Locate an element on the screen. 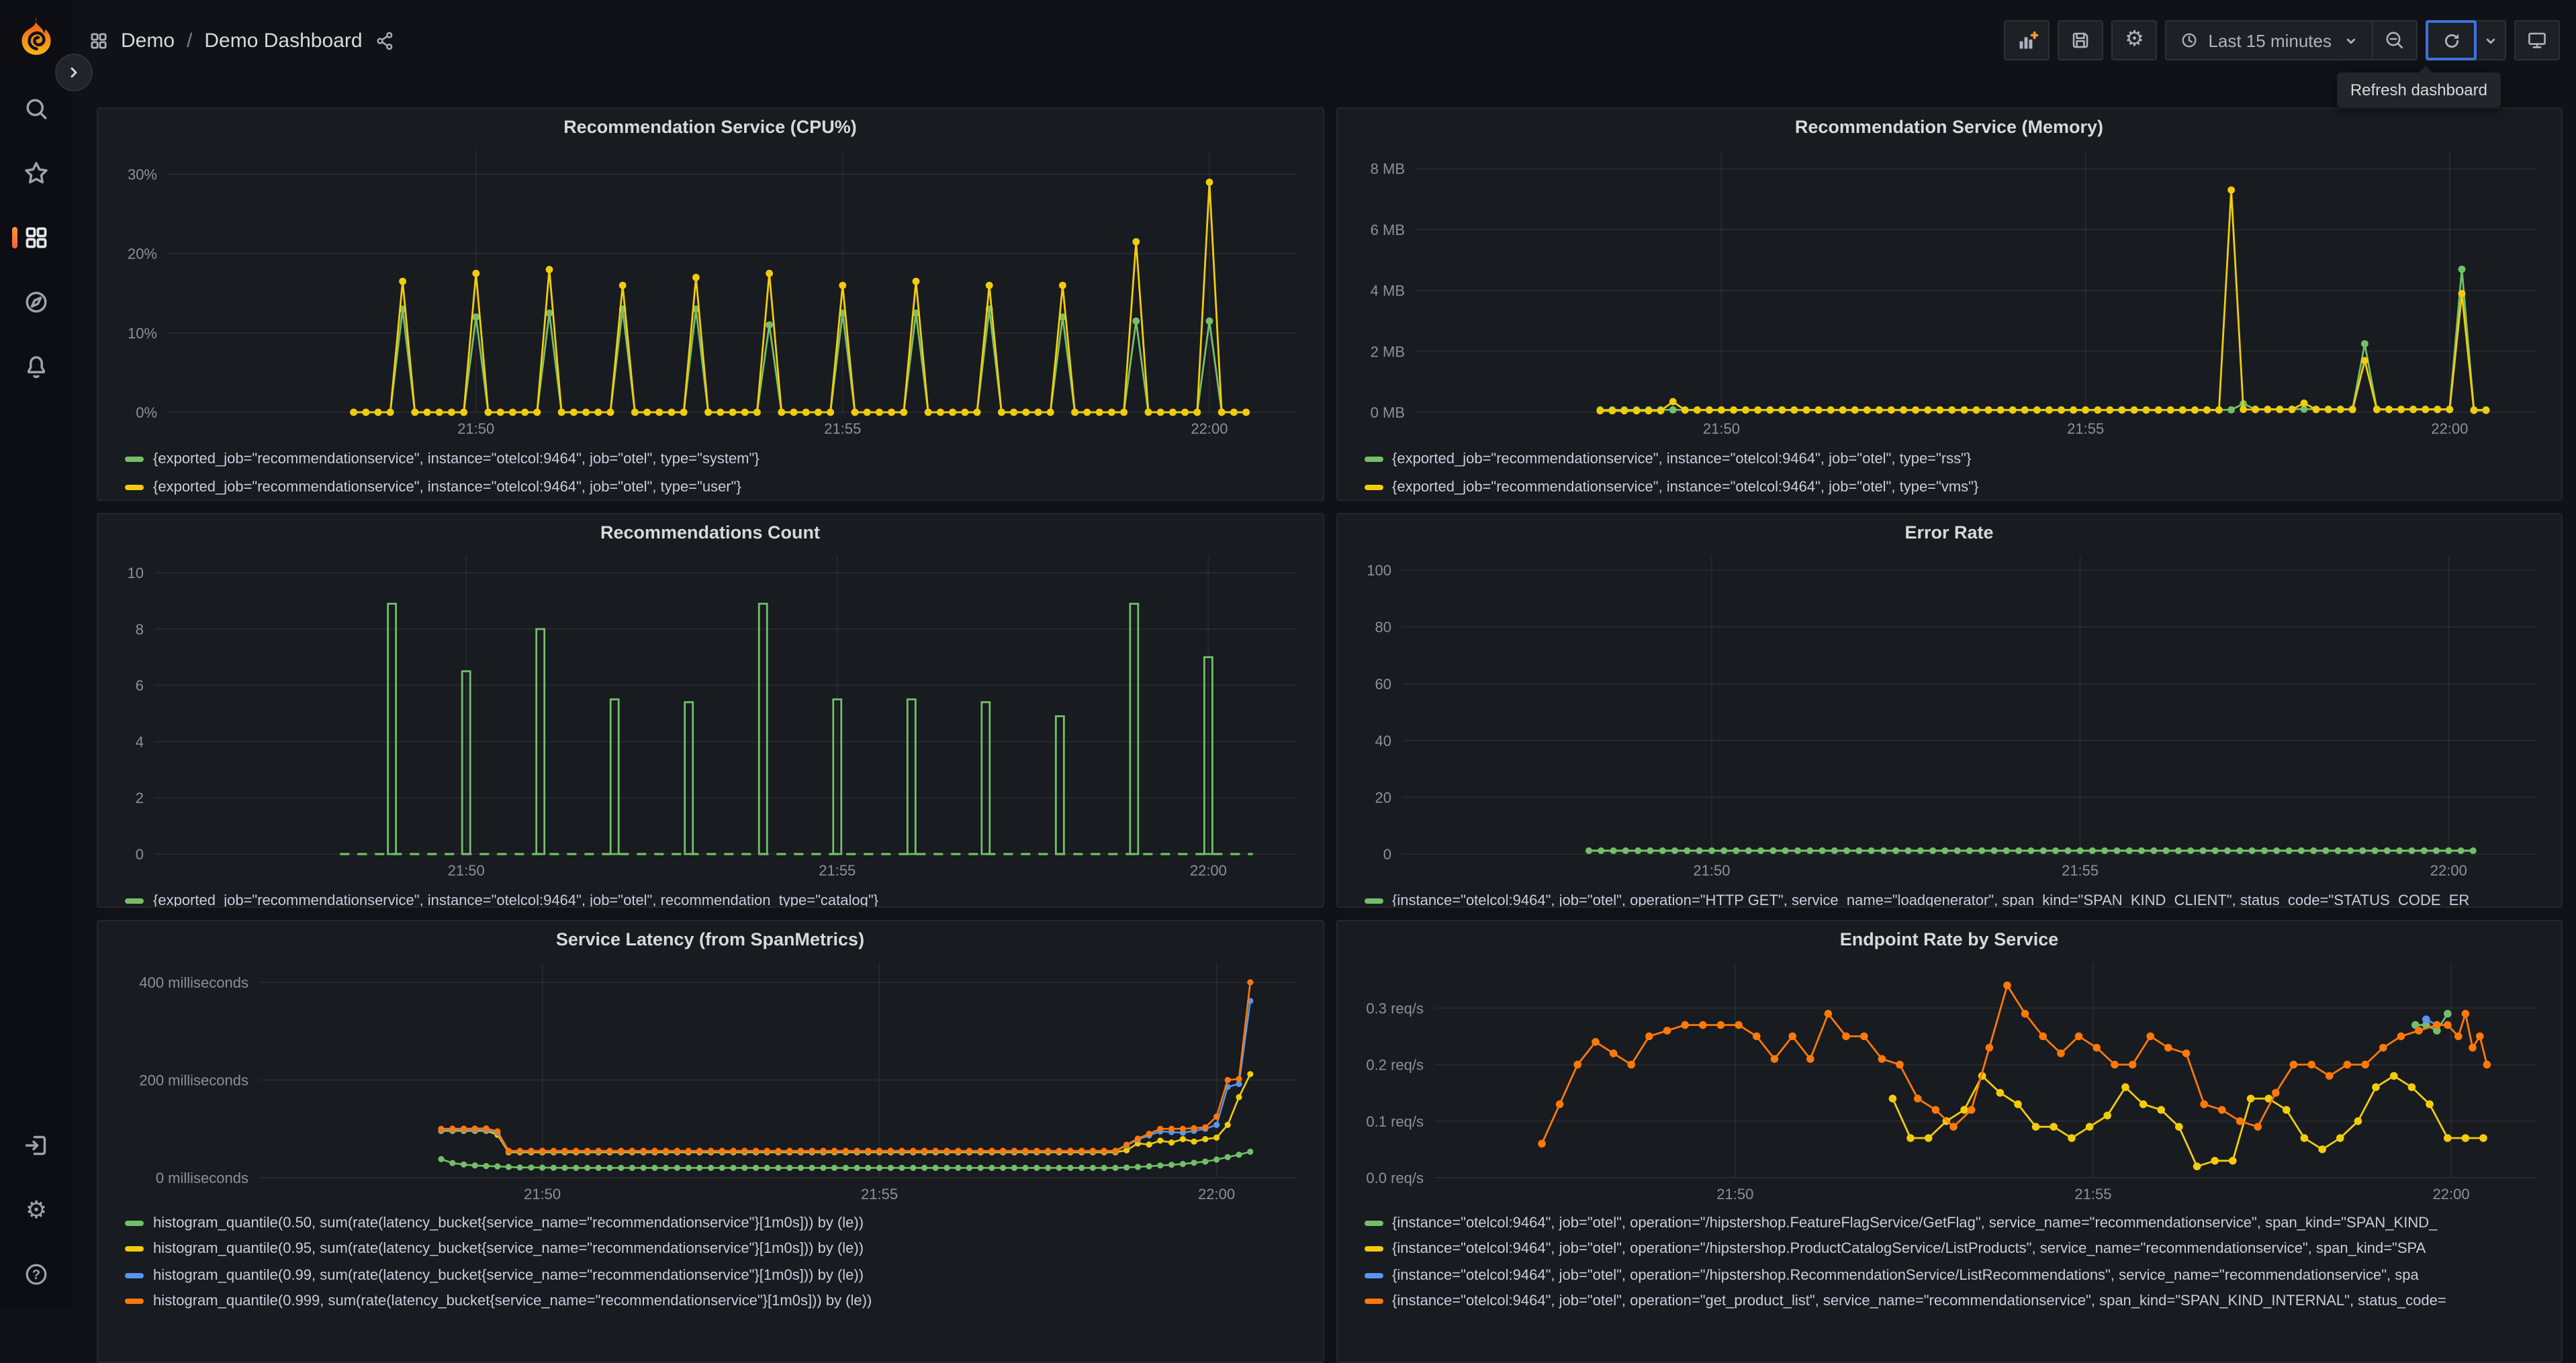 This screenshot has width=2576, height=1363. sidebar-item-sign-in is located at coordinates (36, 1145).